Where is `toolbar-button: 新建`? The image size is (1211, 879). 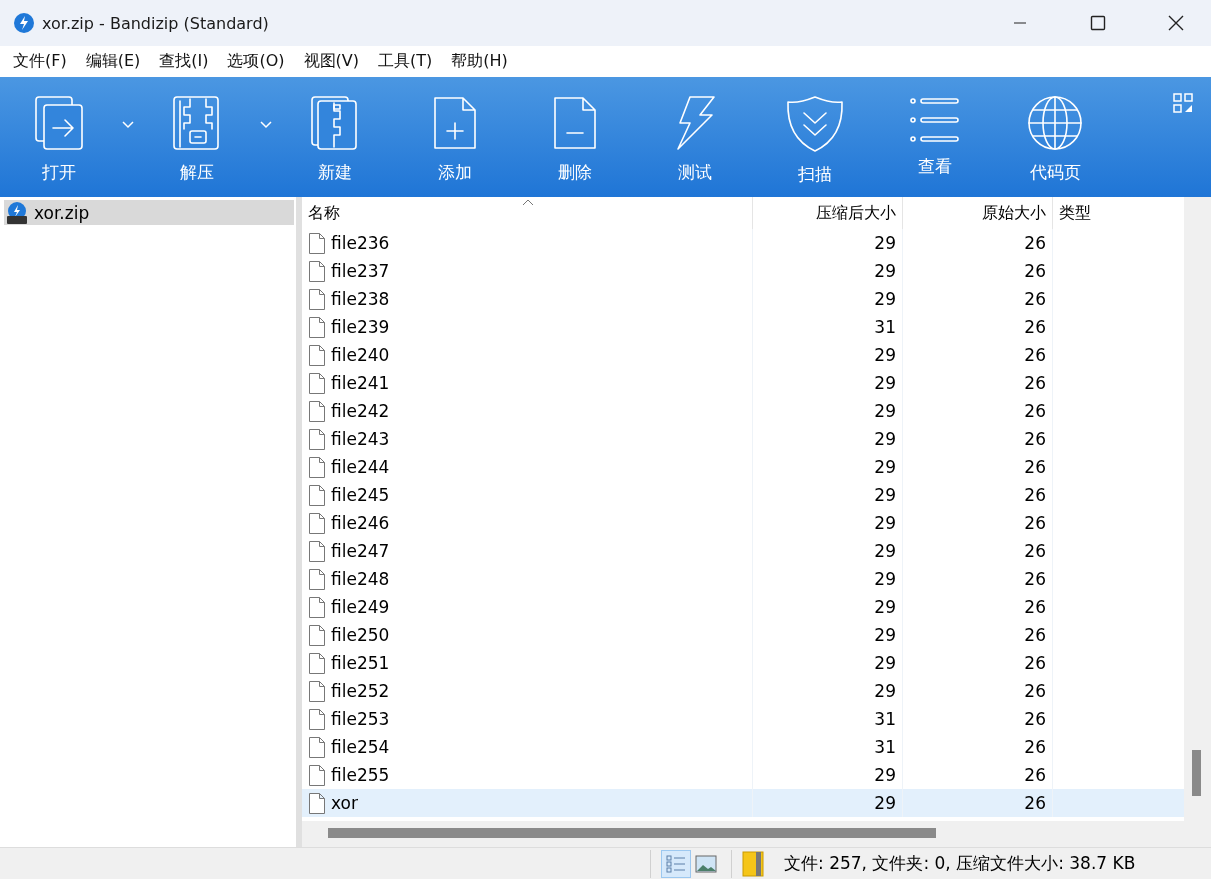
toolbar-button: 新建 is located at coordinates (335, 137).